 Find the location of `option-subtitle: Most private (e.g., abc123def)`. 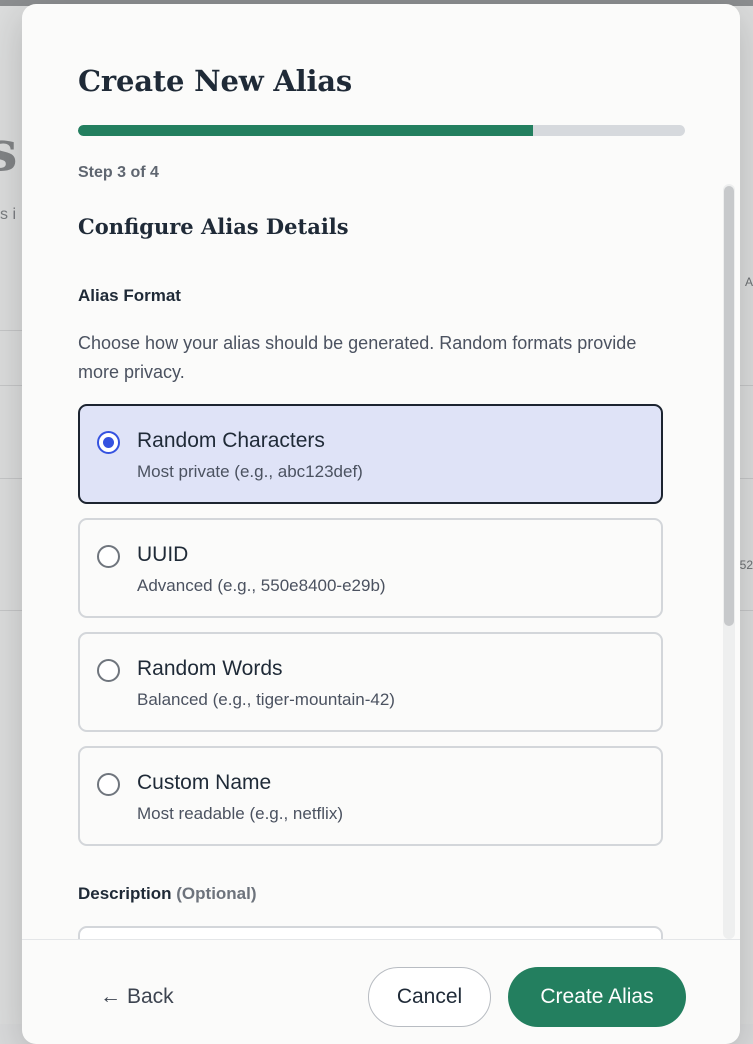

option-subtitle: Most private (e.g., abc123def) is located at coordinates (250, 472).